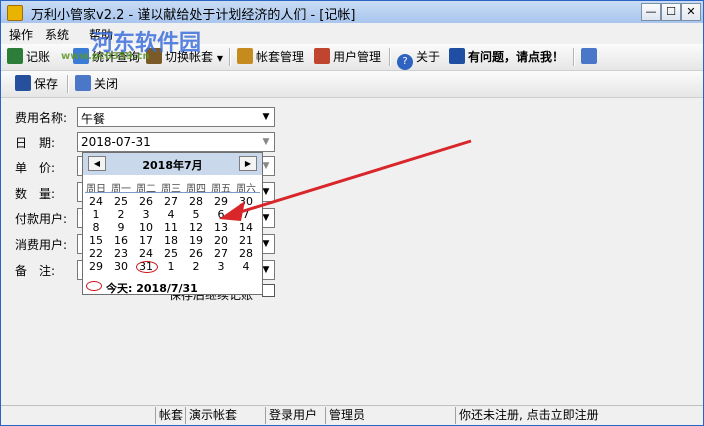 This screenshot has width=704, height=426. Describe the element at coordinates (345, 415) in the screenshot. I see `status-login-value: 管理员` at that location.